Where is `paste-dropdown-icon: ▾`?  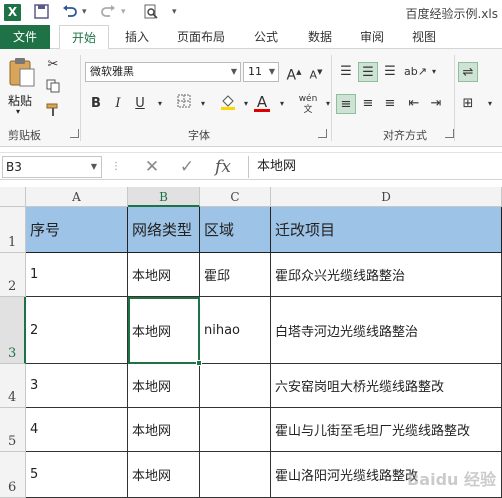
paste-dropdown-icon: ▾ is located at coordinates (18, 111).